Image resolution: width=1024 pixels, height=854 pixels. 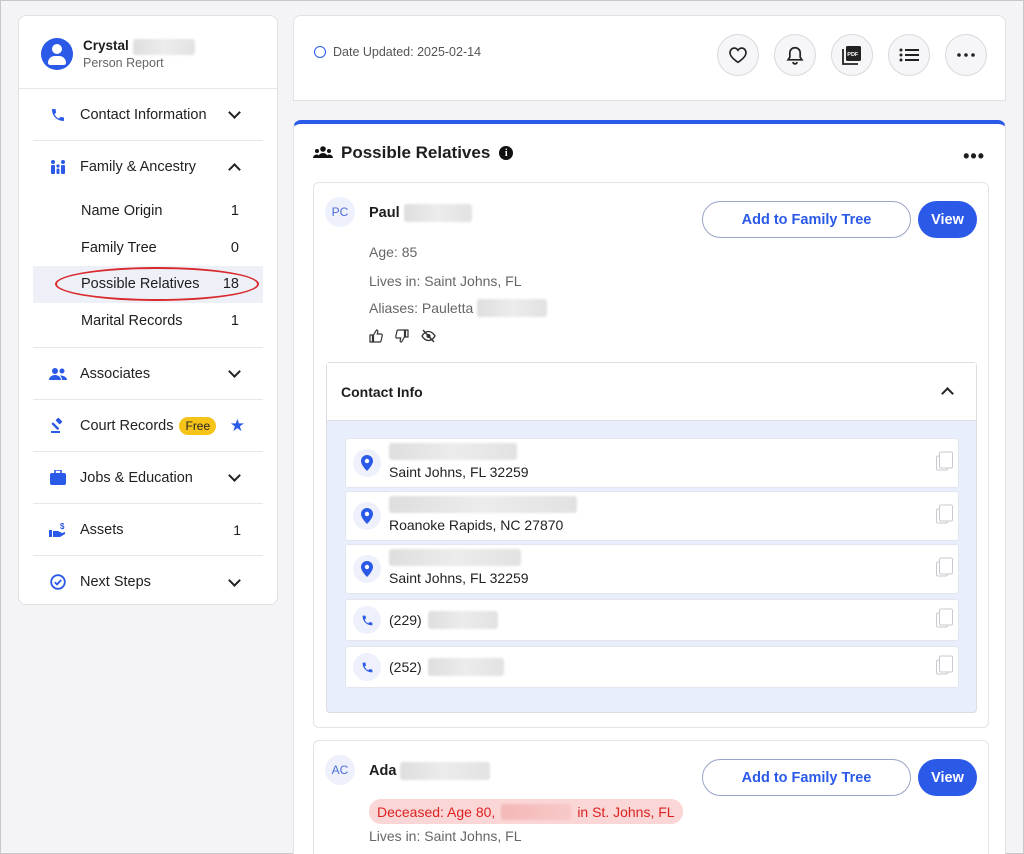 I want to click on subnav-marital-records: Marital Records 1, so click(x=148, y=321).